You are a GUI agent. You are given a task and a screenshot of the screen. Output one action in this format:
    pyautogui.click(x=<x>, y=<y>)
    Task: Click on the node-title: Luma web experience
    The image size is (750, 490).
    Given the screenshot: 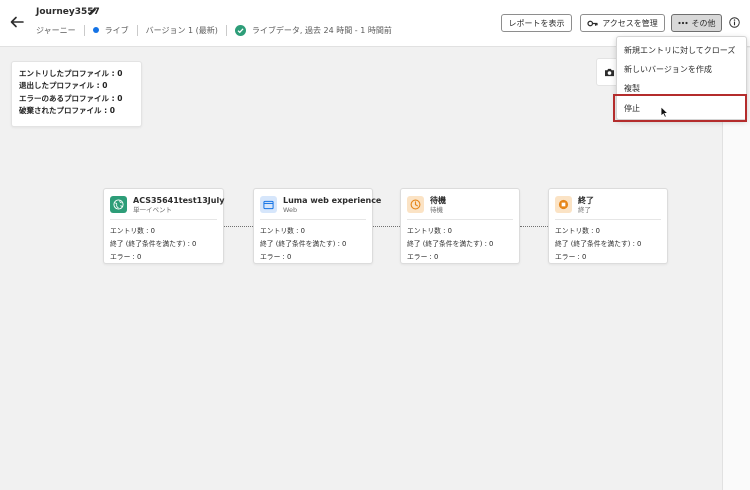 What is the action you would take?
    pyautogui.click(x=332, y=200)
    